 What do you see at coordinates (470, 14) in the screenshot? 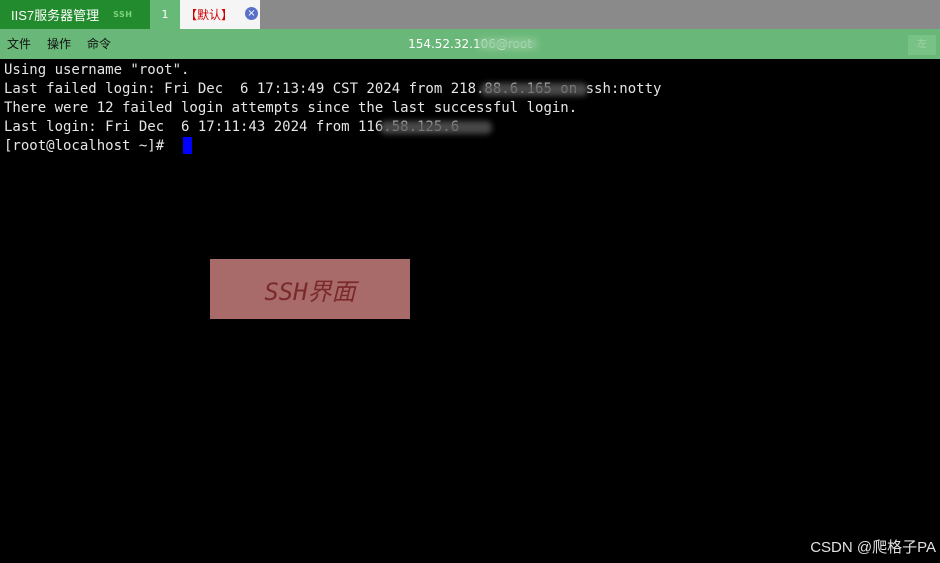
I see `tab-bar: IIS7服务器管理 SSH 1 【默认】 ×` at bounding box center [470, 14].